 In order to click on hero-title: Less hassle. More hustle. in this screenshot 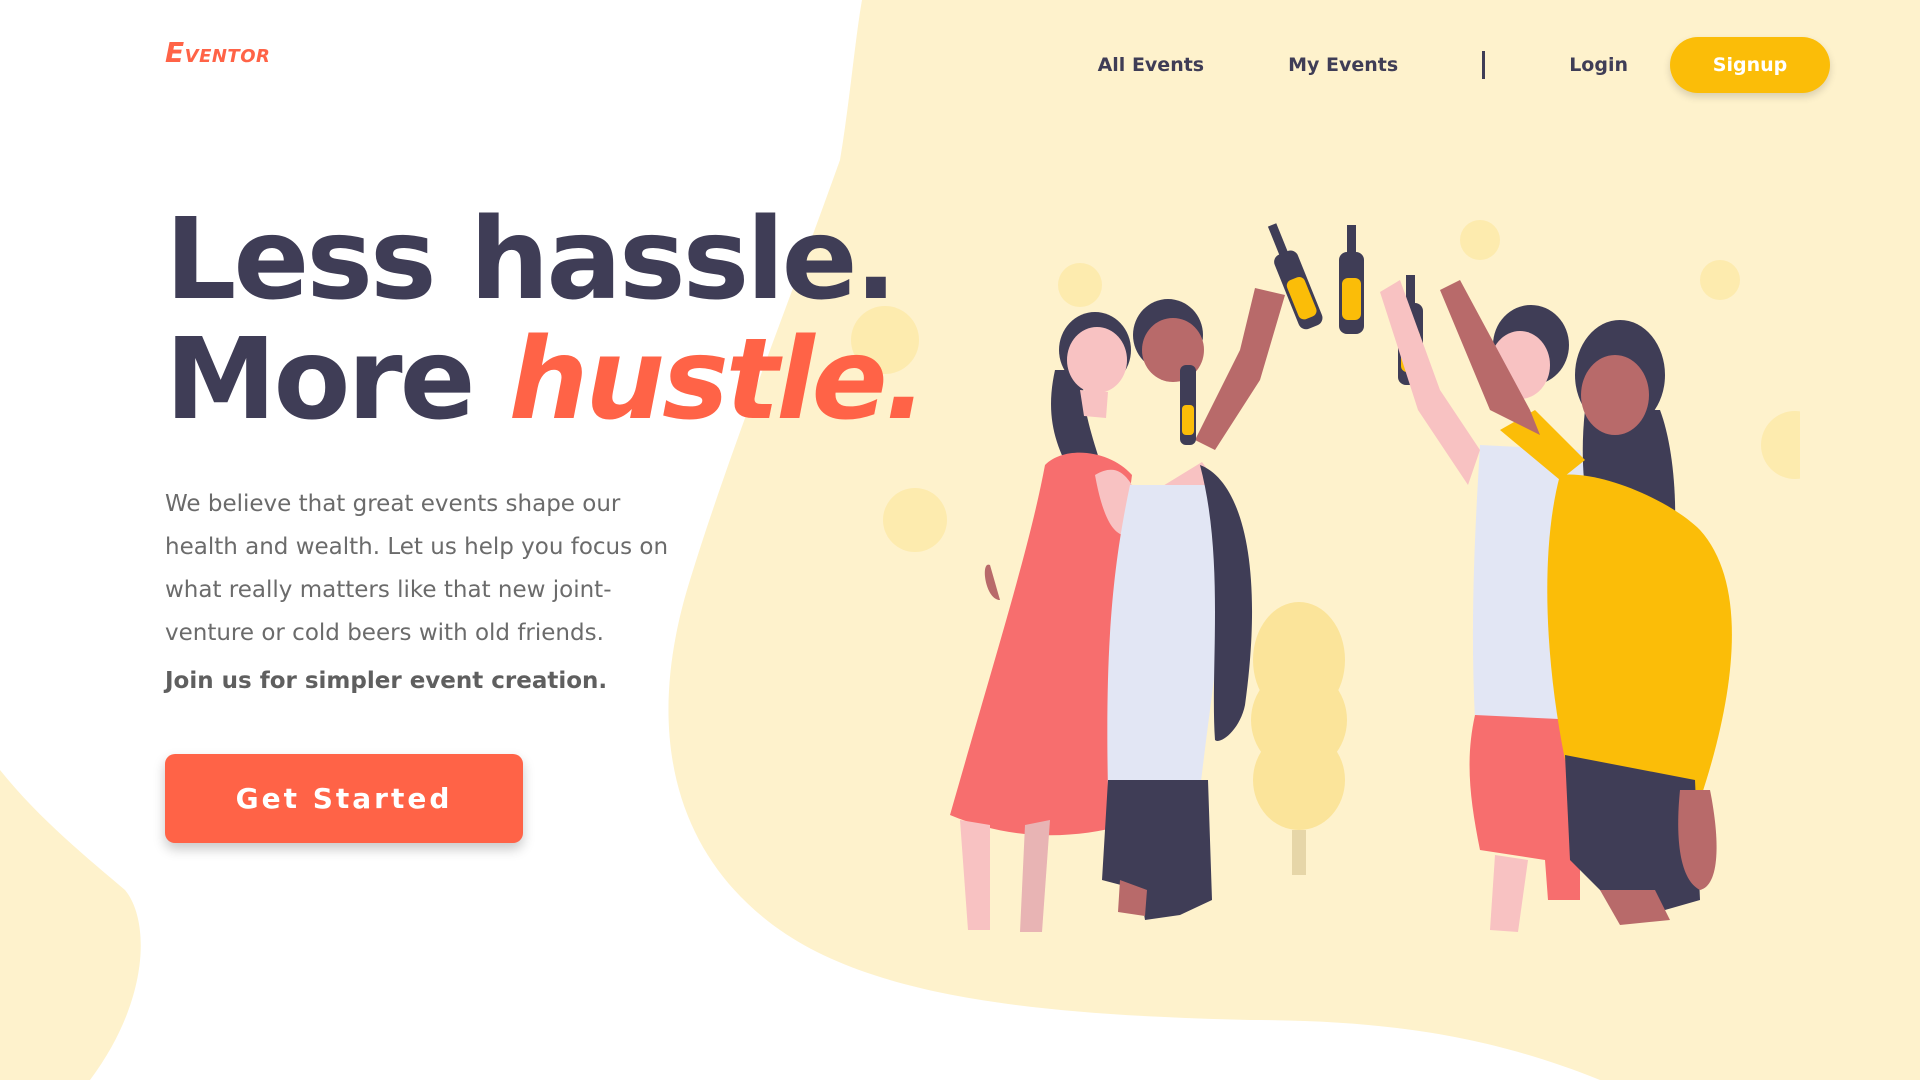, I will do `click(546, 317)`.